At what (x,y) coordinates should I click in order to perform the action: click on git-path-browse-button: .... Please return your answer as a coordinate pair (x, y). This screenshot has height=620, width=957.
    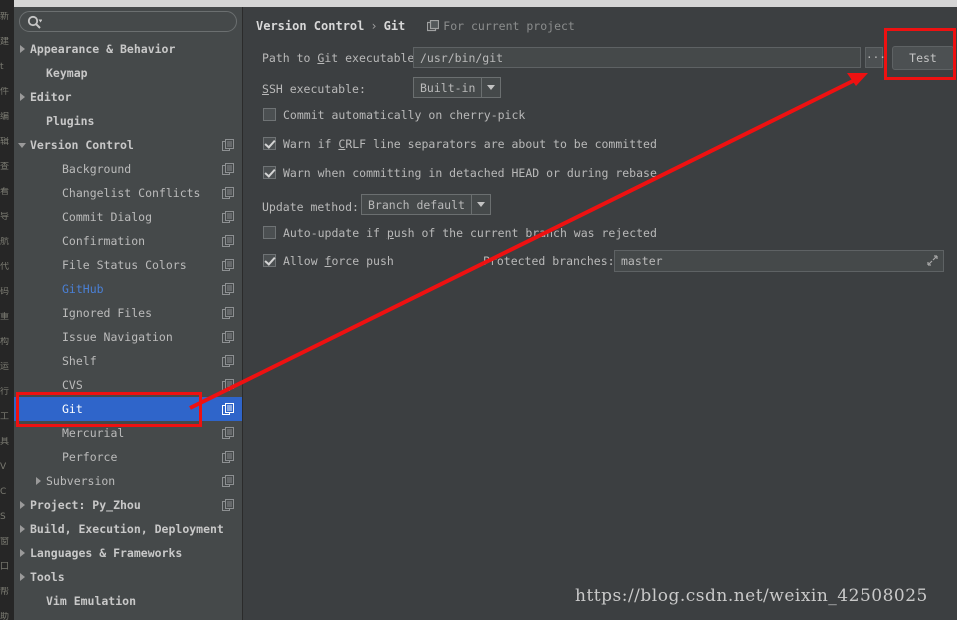
    Looking at the image, I should click on (875, 57).